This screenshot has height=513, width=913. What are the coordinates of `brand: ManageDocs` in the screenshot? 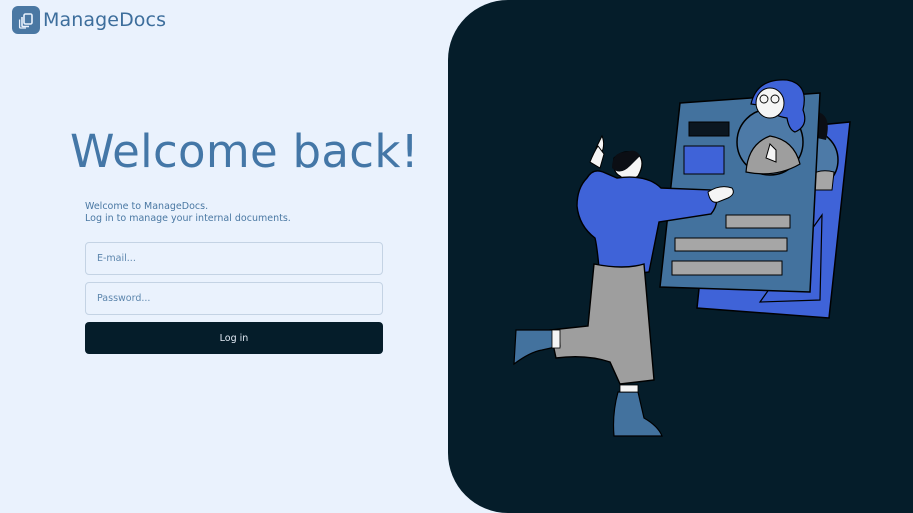 It's located at (89, 20).